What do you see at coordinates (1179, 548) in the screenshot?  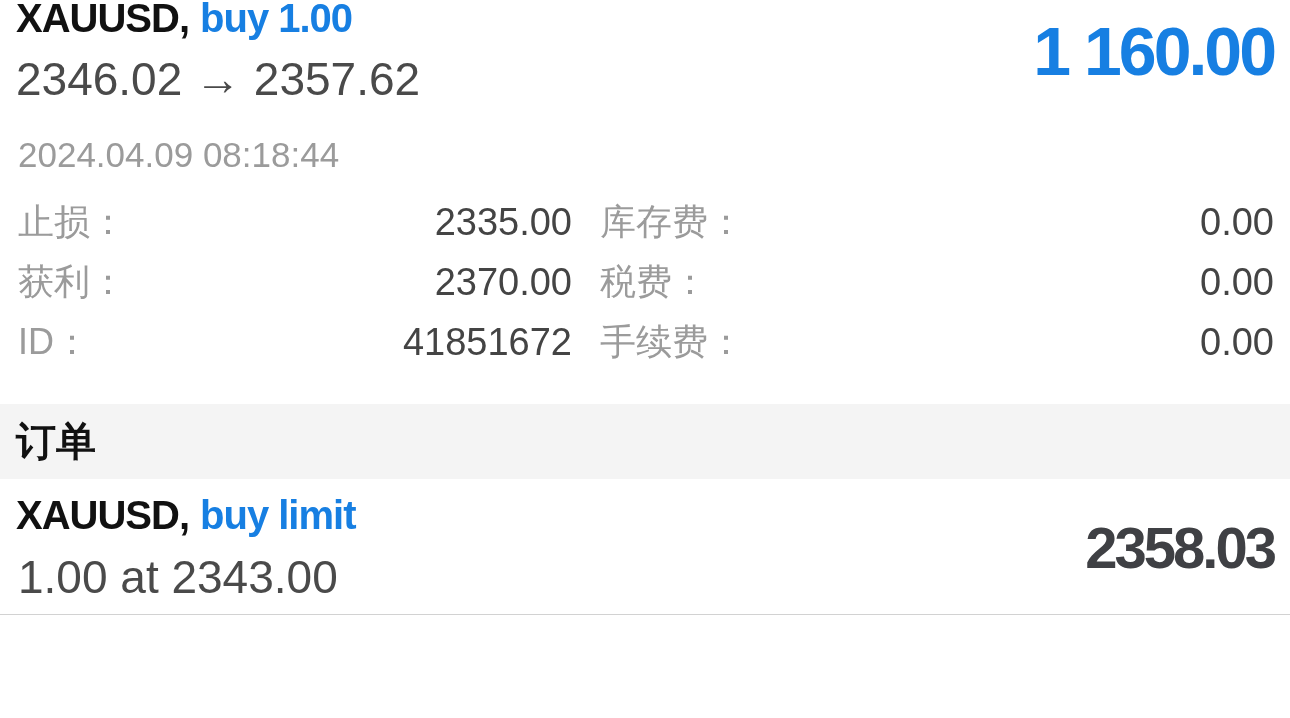 I see `current-price: 2358.03` at bounding box center [1179, 548].